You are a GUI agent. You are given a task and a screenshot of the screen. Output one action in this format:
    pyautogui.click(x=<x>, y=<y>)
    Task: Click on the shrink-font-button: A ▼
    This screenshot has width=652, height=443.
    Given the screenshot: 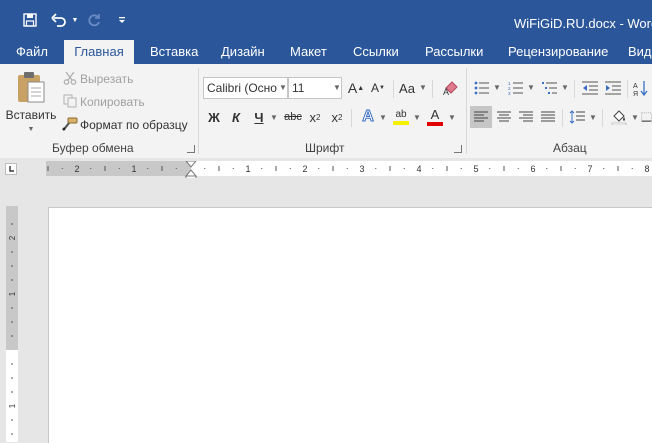 What is the action you would take?
    pyautogui.click(x=378, y=88)
    